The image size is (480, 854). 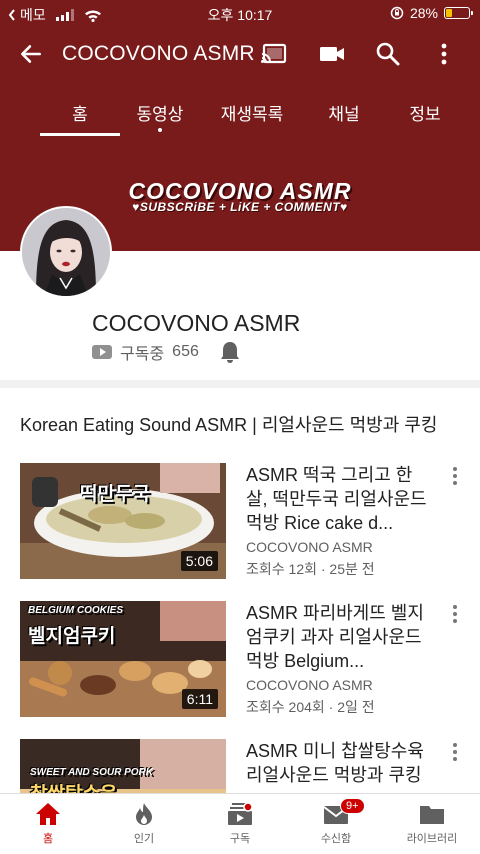 I want to click on video-thumbnail: 떡만두국 5:06, so click(x=123, y=521).